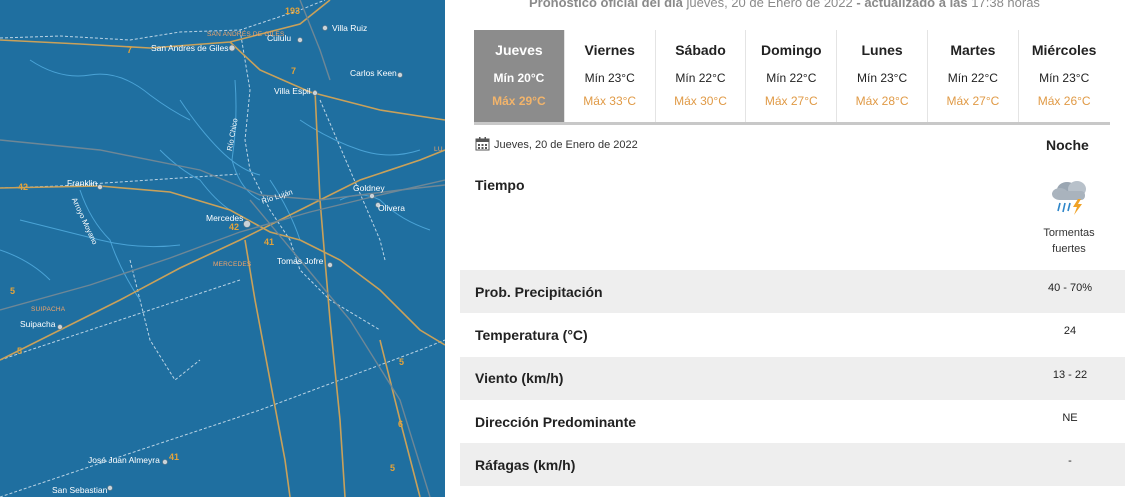  Describe the element at coordinates (566, 145) in the screenshot. I see `detail-date: Jueves, 20 de Enero de 2022` at that location.